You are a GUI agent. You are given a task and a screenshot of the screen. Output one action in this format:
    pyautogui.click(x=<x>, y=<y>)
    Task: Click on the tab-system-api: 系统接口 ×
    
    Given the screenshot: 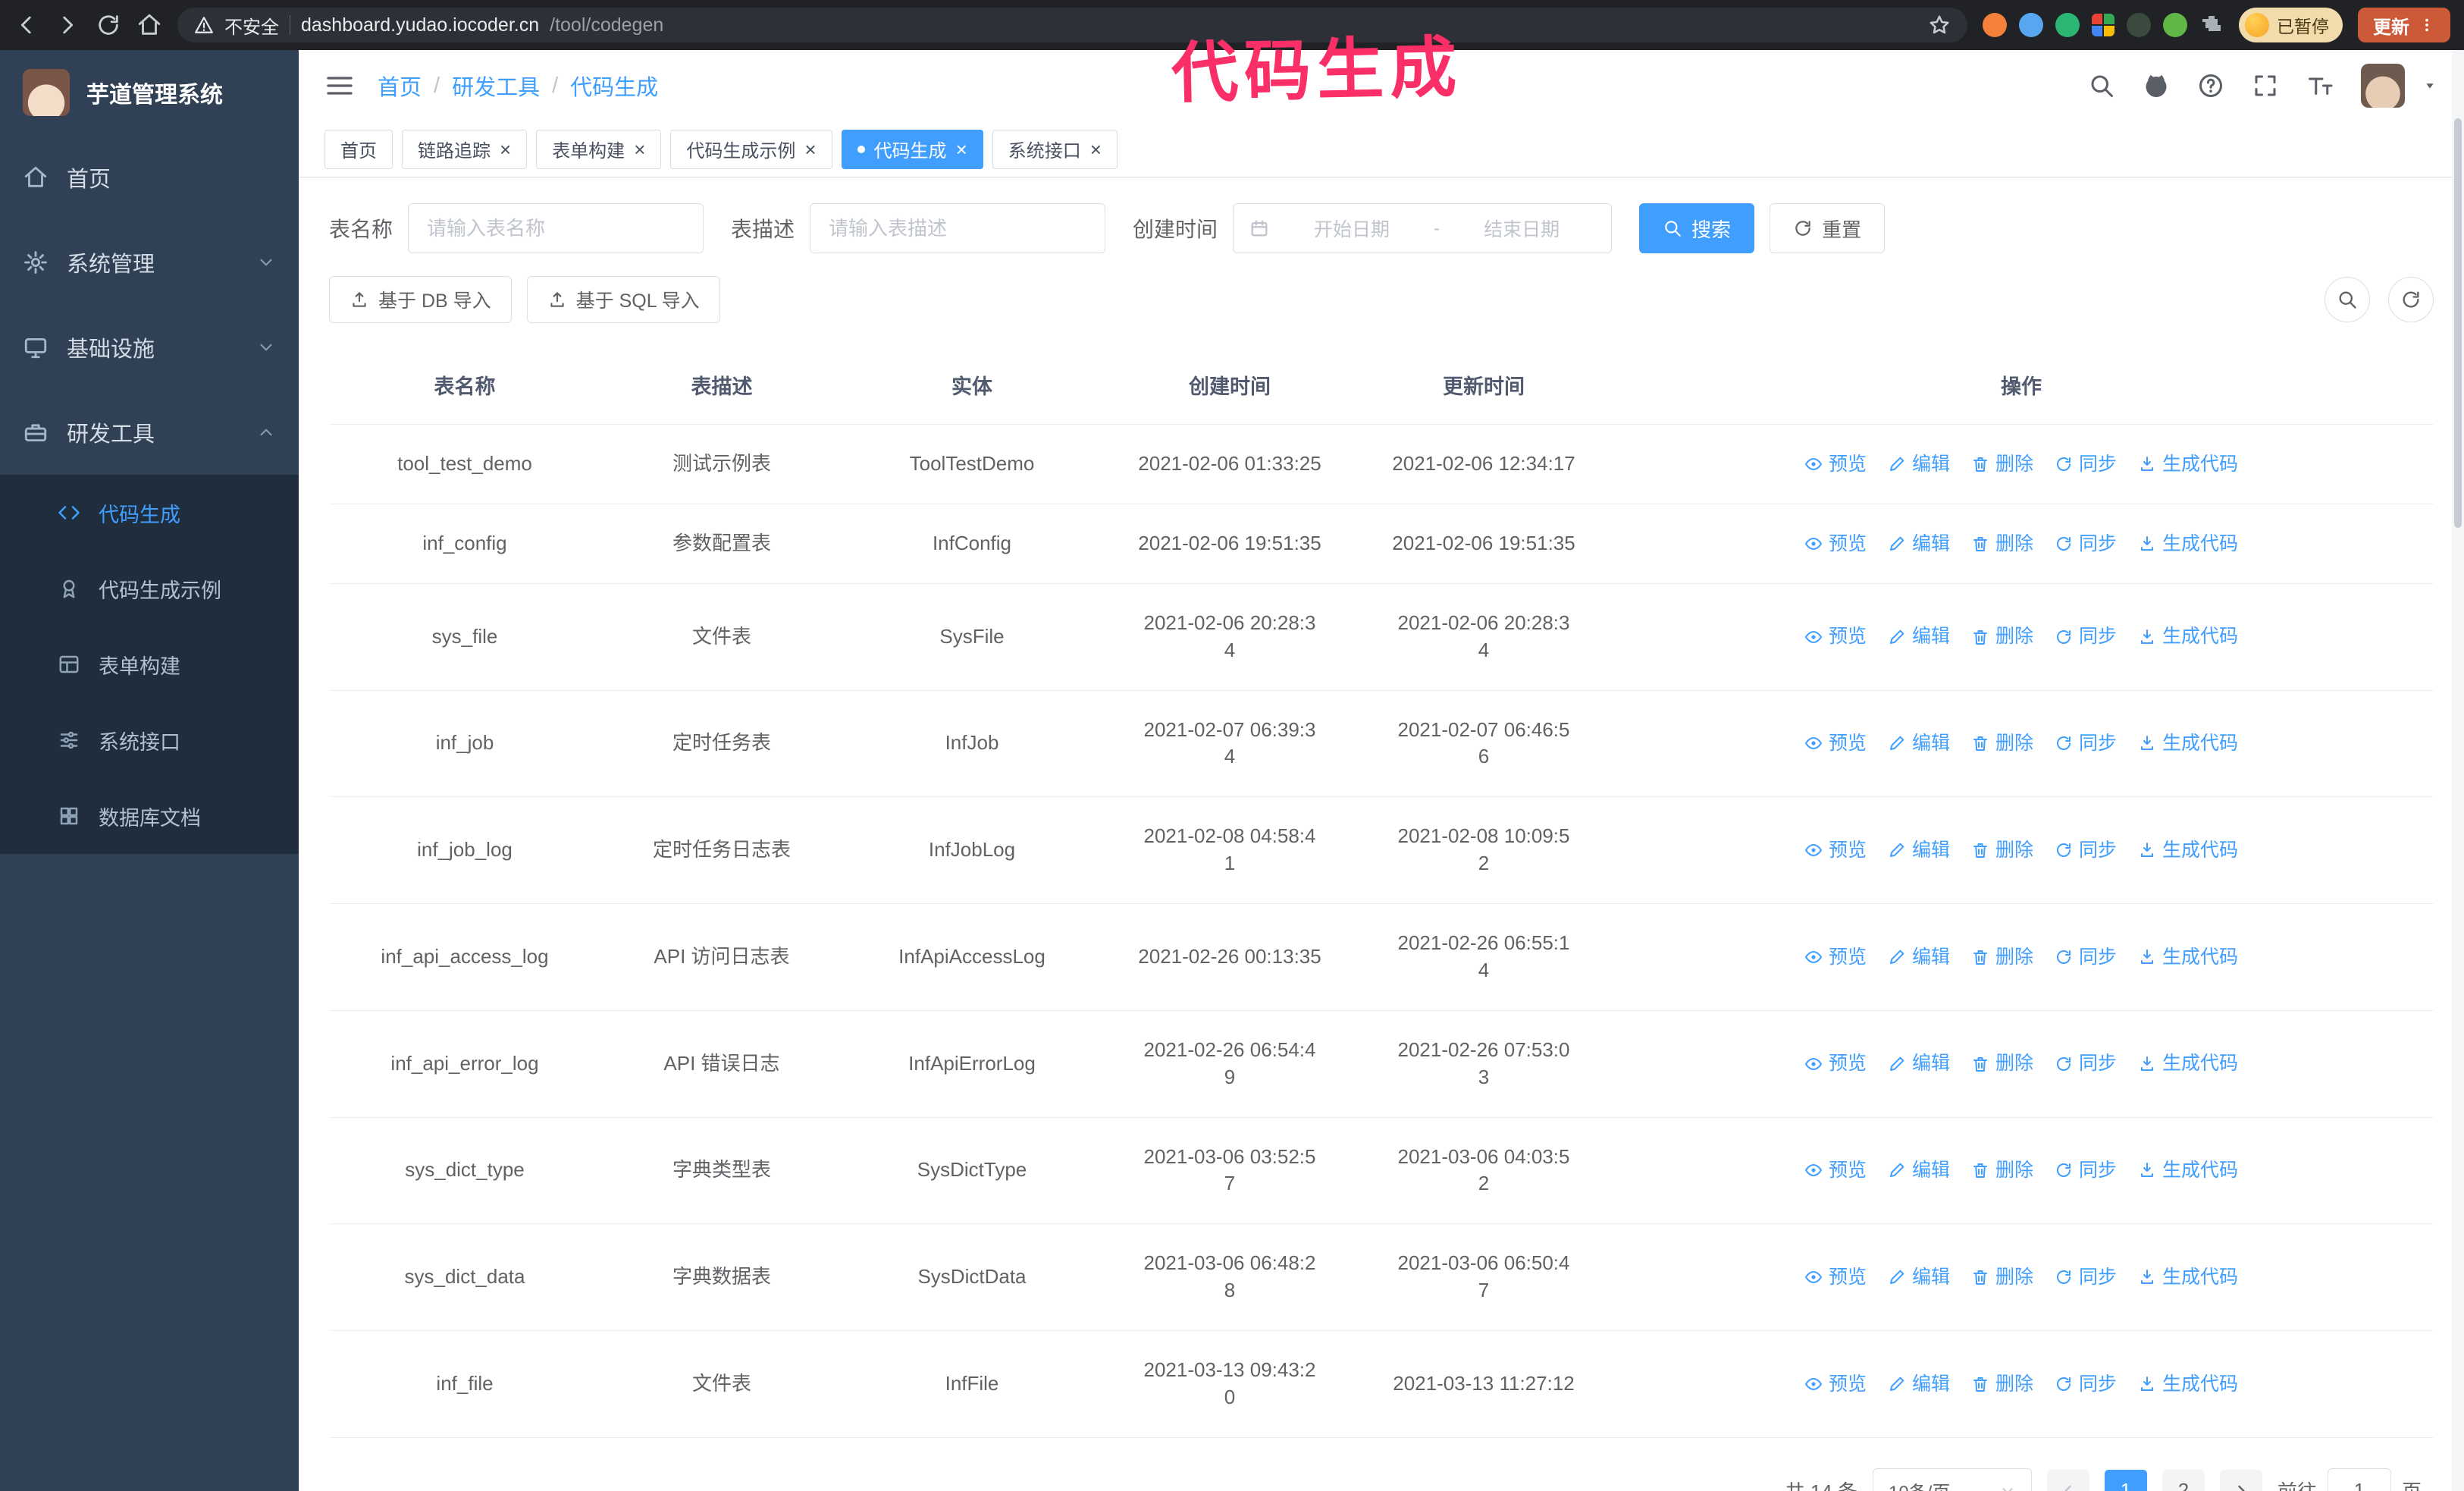 What is the action you would take?
    pyautogui.click(x=1055, y=149)
    